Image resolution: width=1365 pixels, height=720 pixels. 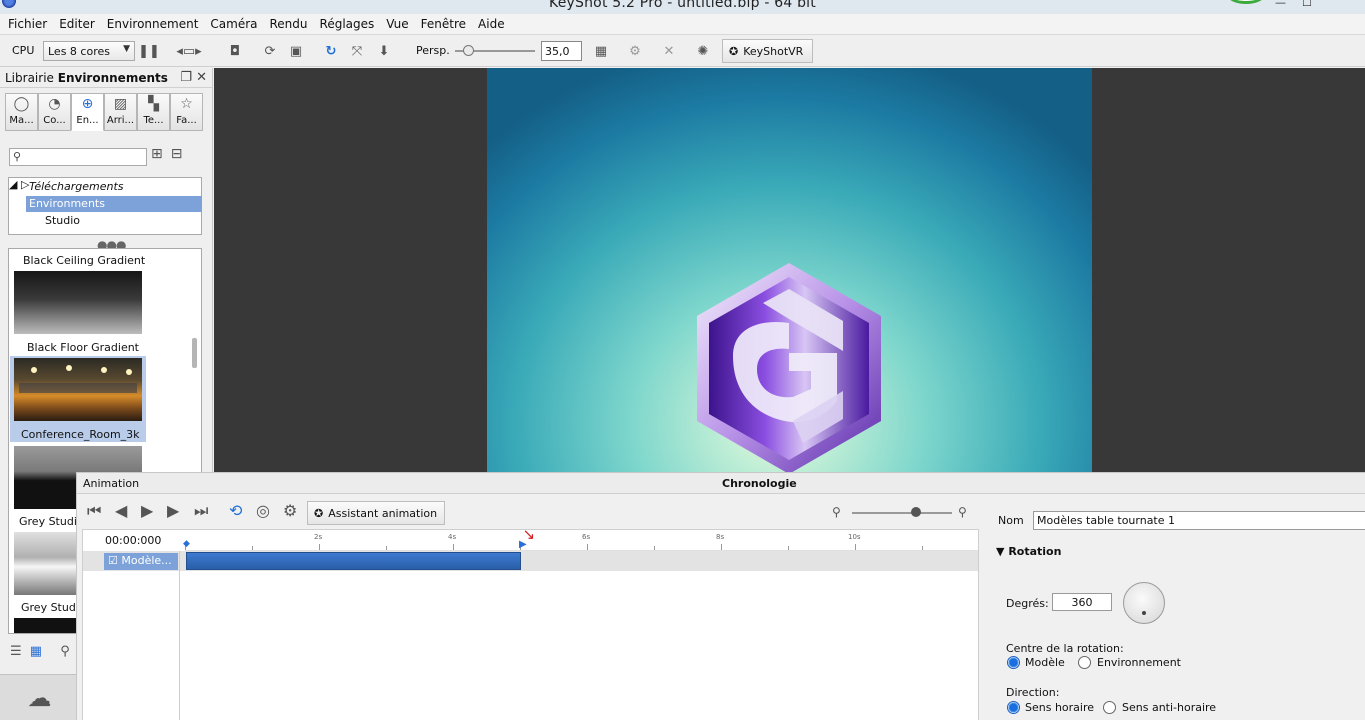 I want to click on thumb-conference-room, so click(x=78, y=389).